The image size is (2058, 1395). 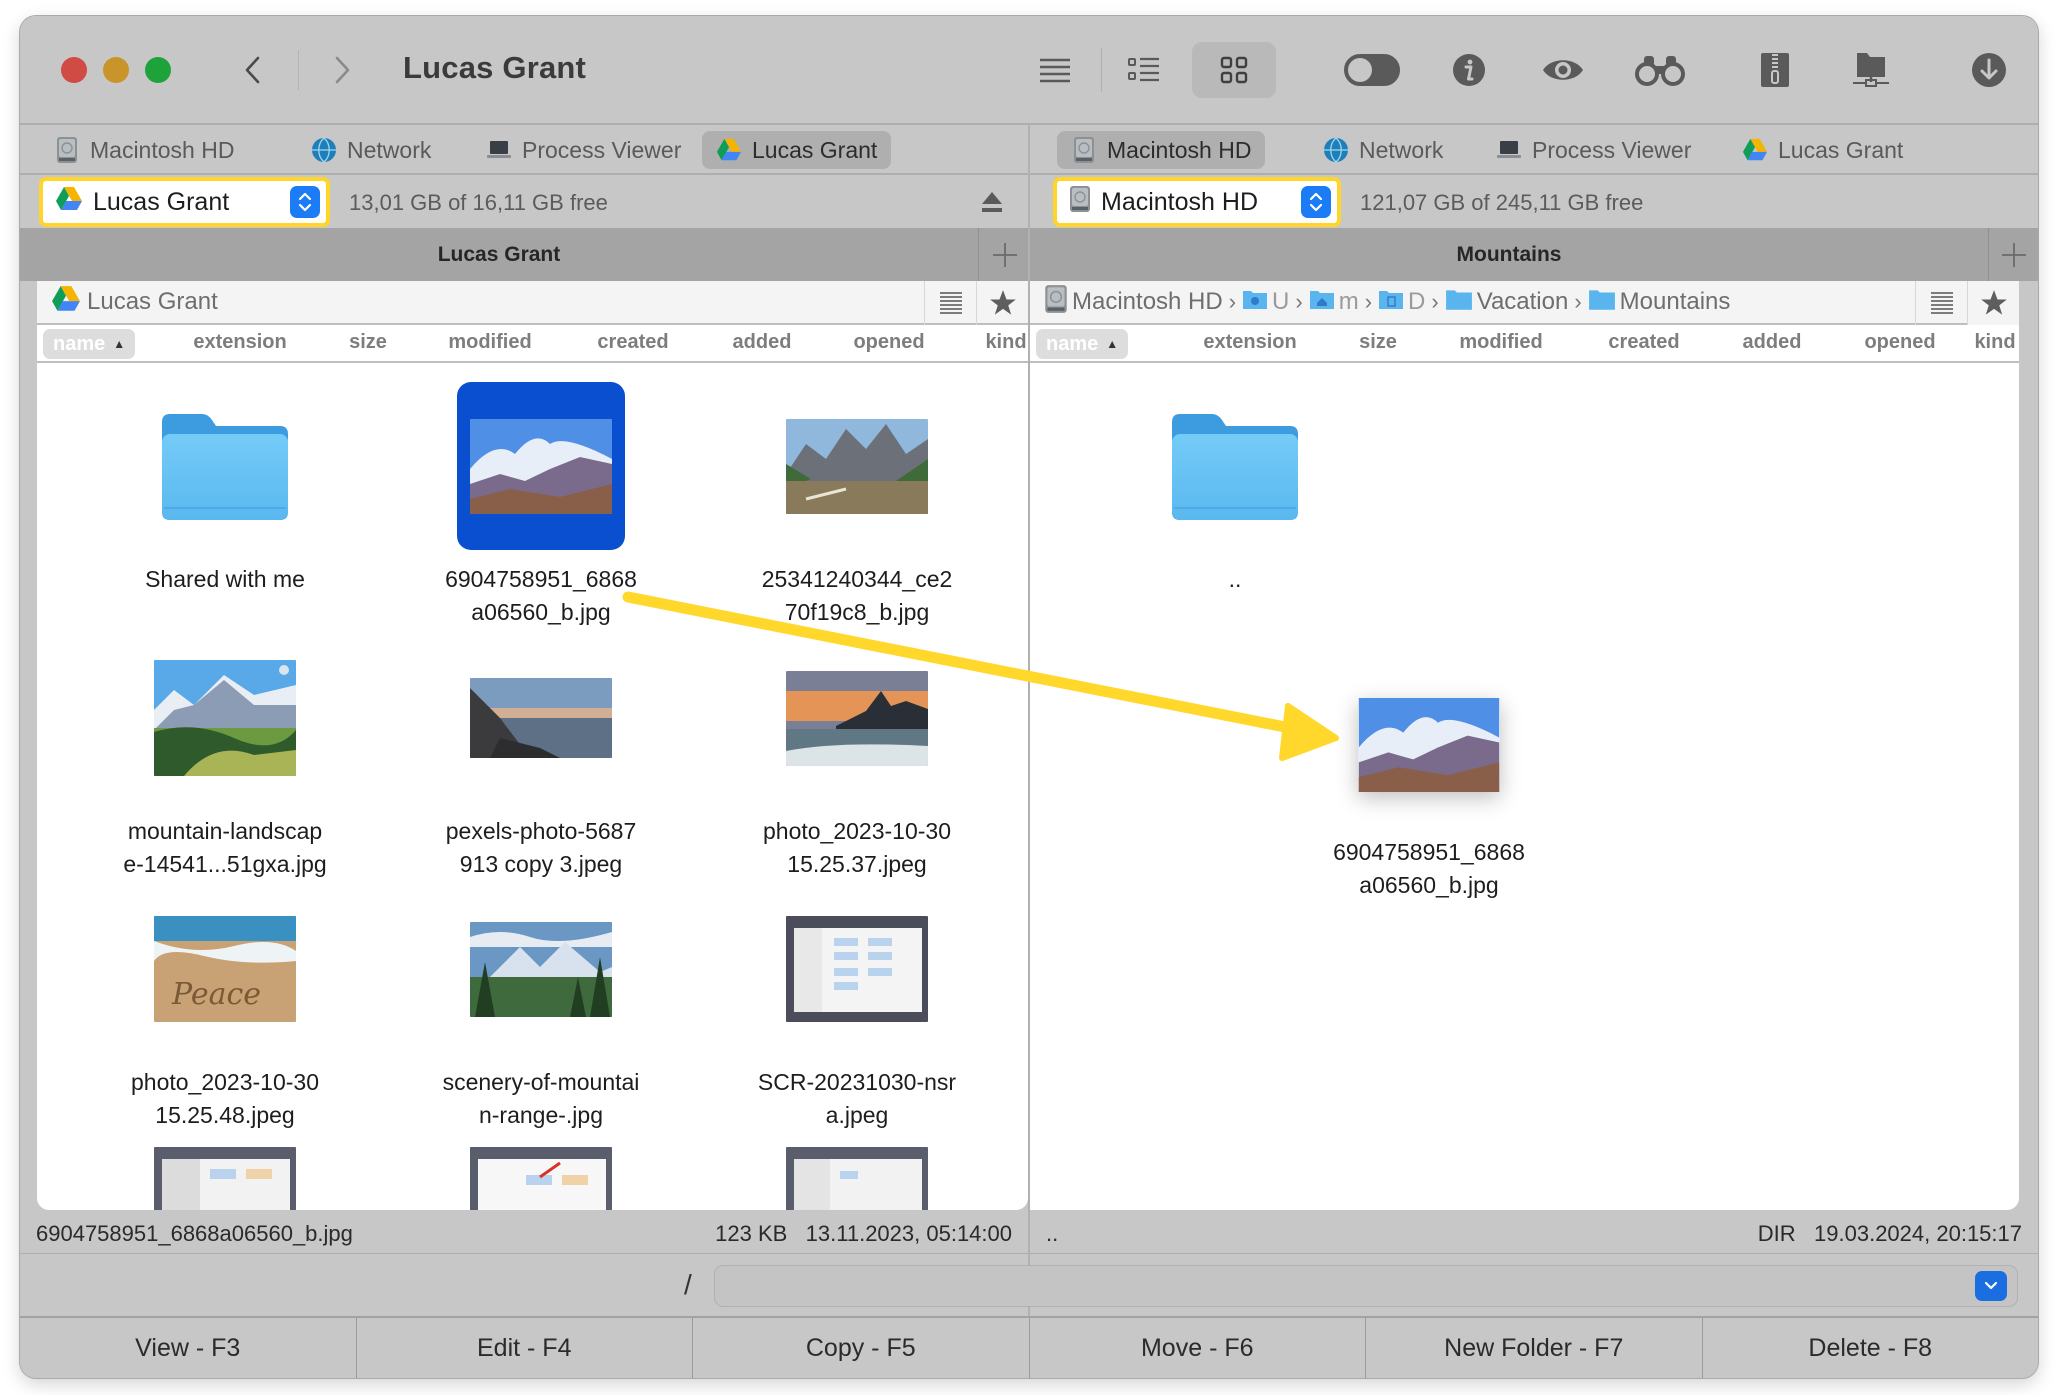 I want to click on pane-divider, so click(x=1029, y=720).